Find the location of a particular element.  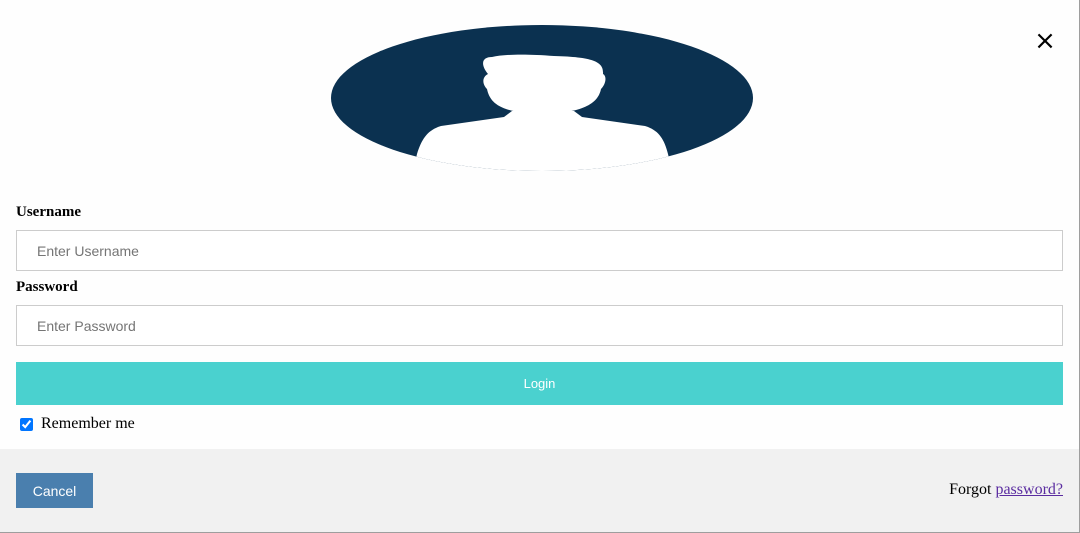

password-label: Password is located at coordinates (47, 287).